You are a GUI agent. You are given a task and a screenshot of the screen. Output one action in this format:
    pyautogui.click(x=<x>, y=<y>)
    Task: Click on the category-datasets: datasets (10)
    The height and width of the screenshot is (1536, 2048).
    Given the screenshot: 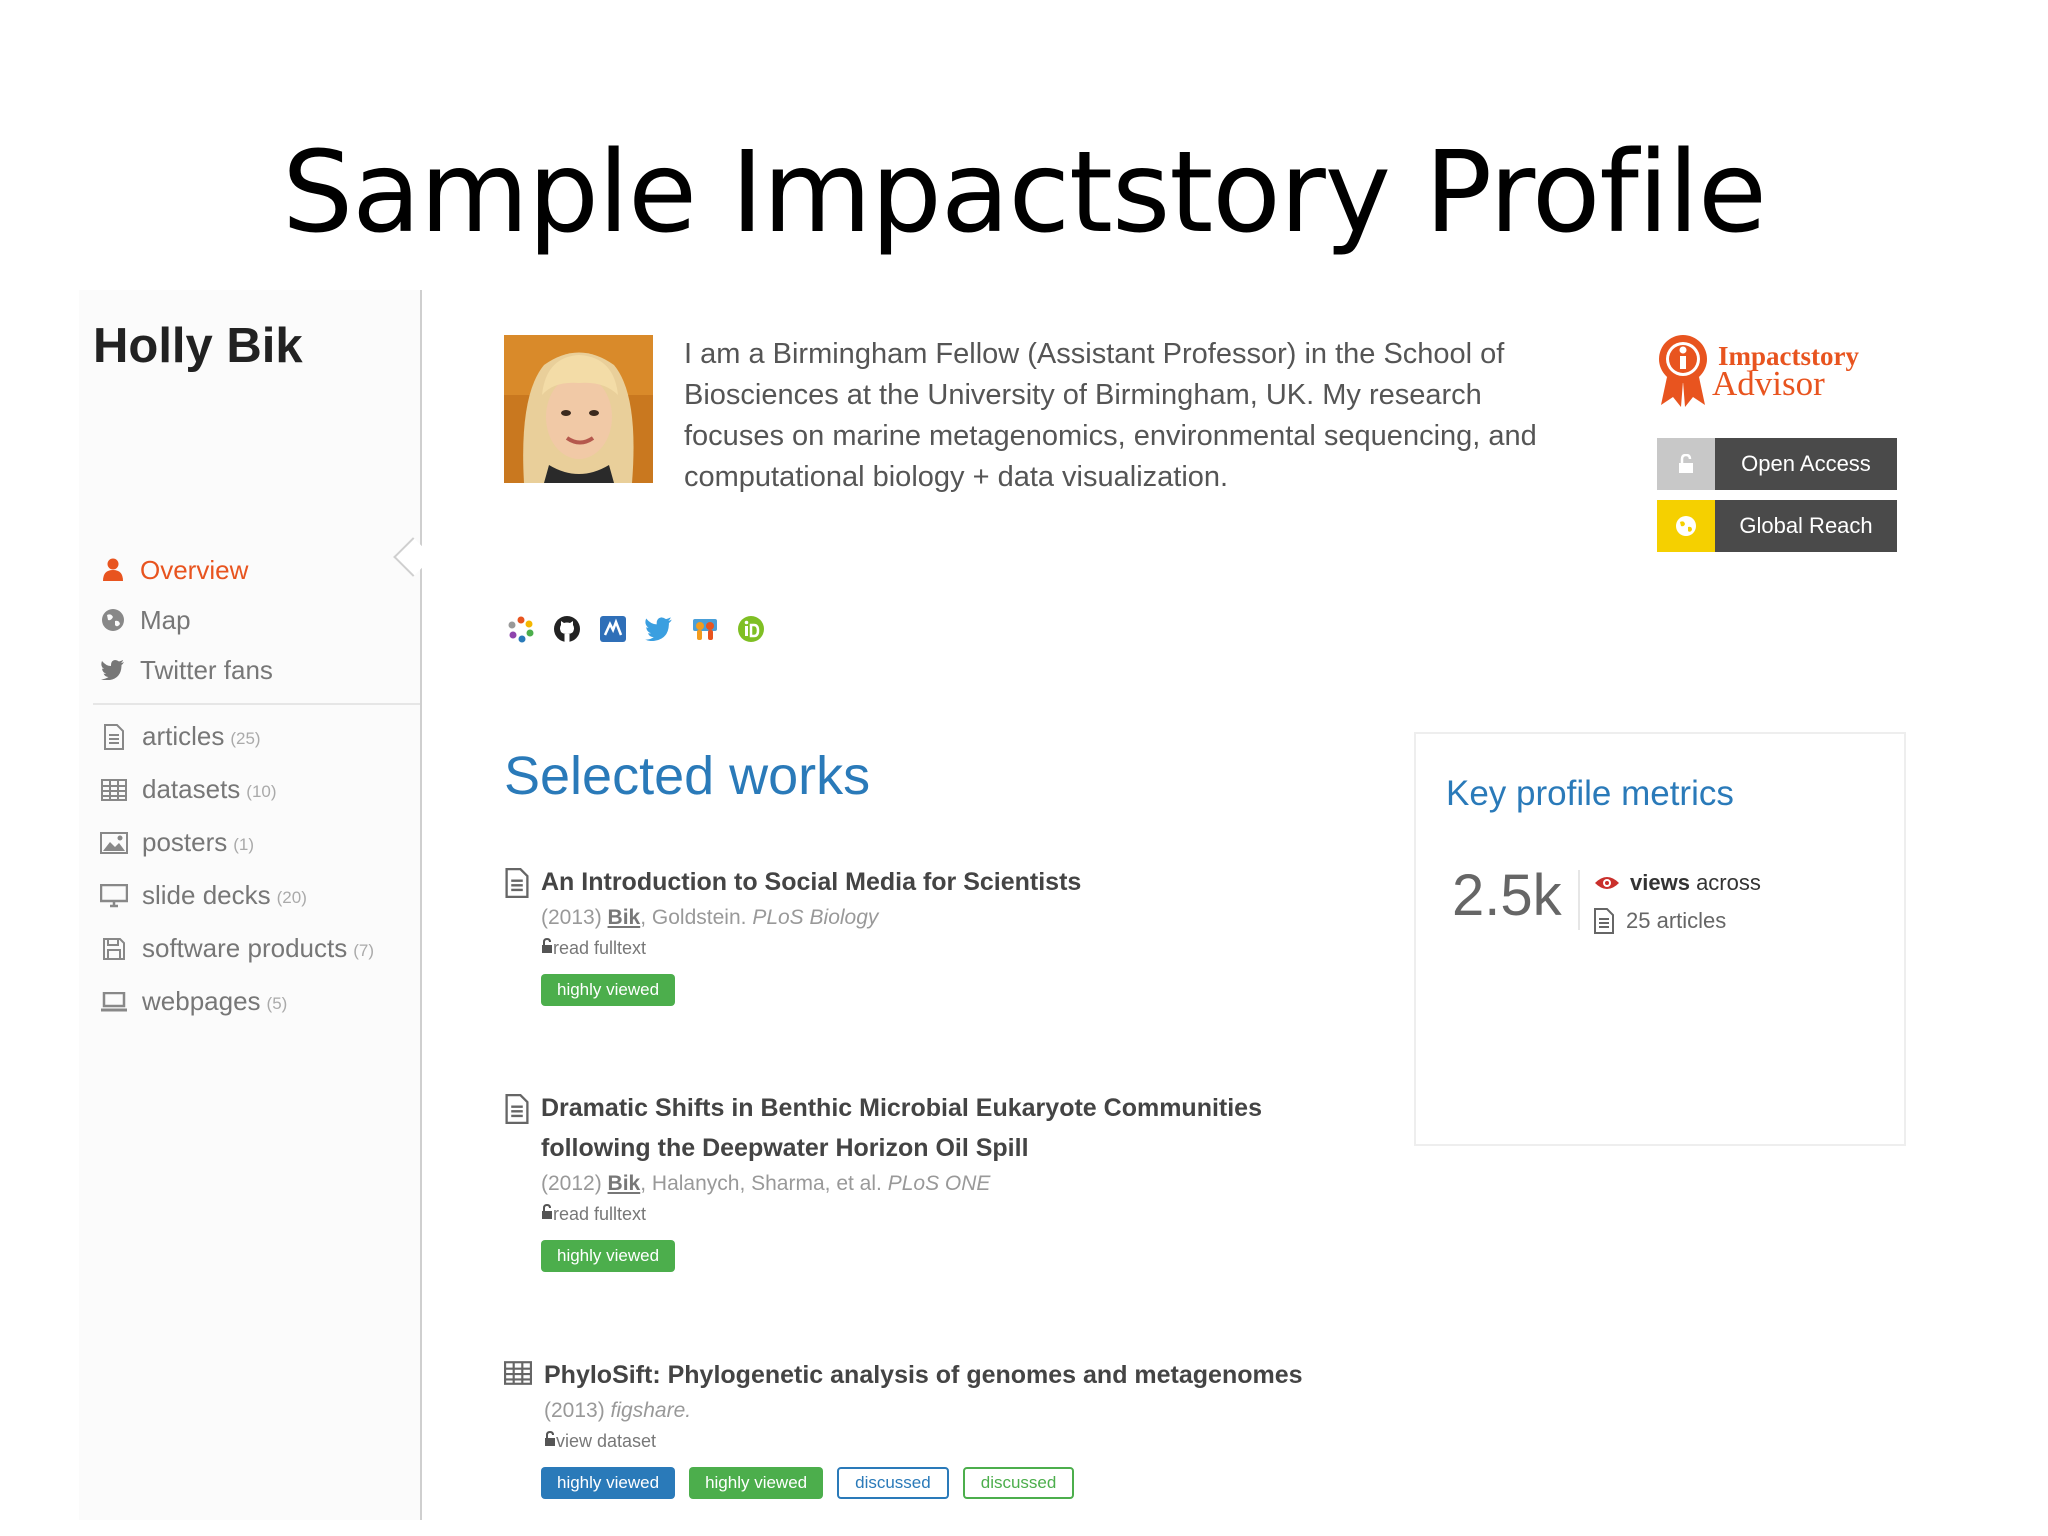 What is the action you would take?
    pyautogui.click(x=260, y=789)
    